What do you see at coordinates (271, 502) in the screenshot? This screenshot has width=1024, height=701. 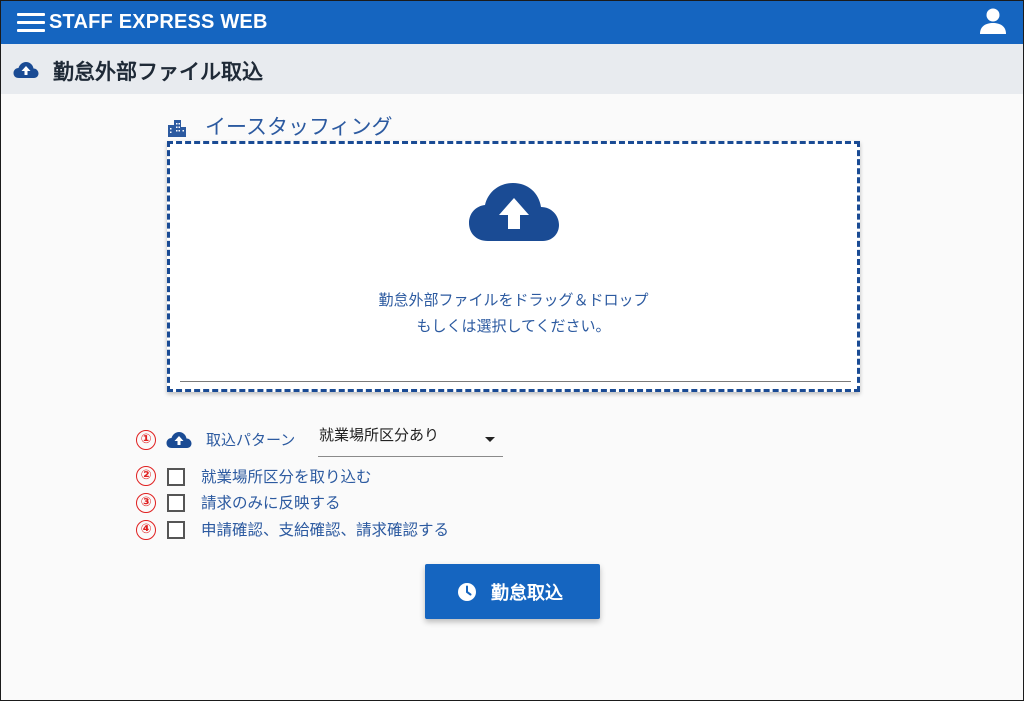 I see `billing-only-label: 請求のみに反映する` at bounding box center [271, 502].